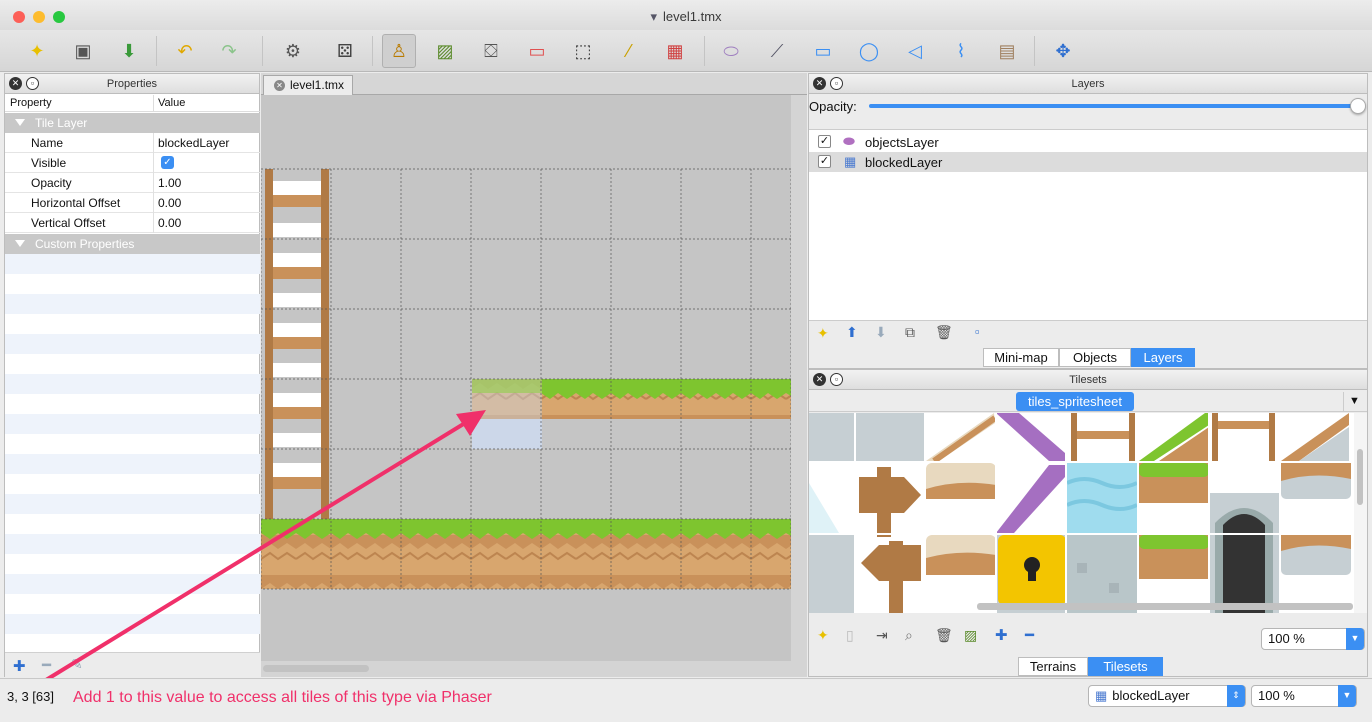  Describe the element at coordinates (83, 51) in the screenshot. I see `open-icon: ▣` at that location.